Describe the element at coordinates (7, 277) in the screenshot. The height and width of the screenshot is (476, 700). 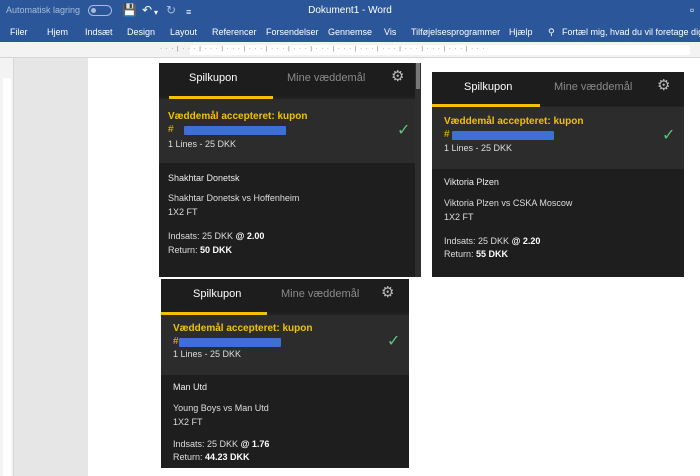
I see `vertical-ruler-text-area` at that location.